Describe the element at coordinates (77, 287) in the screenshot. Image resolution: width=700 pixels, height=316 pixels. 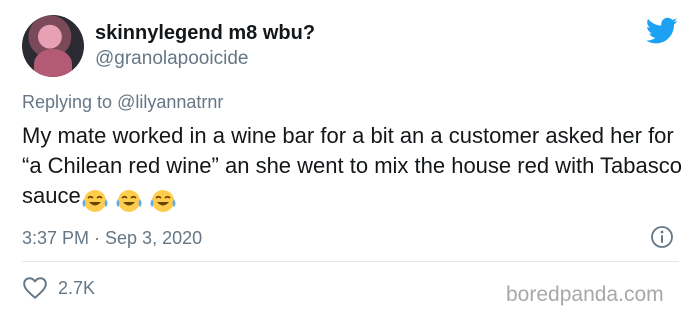
I see `like-count: 2.7K` at that location.